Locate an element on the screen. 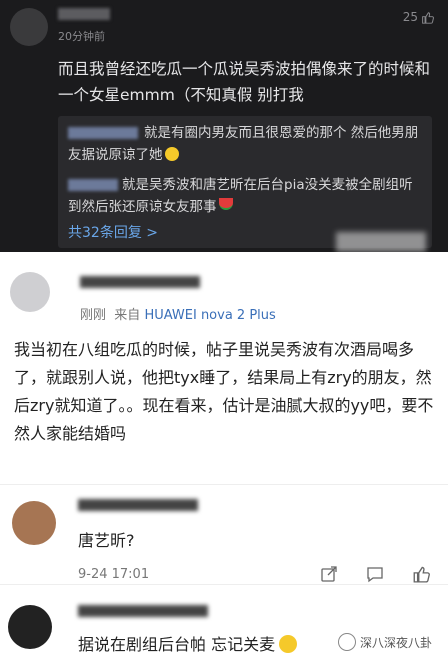 Image resolution: width=448 pixels, height=660 pixels. comment-button is located at coordinates (375, 574).